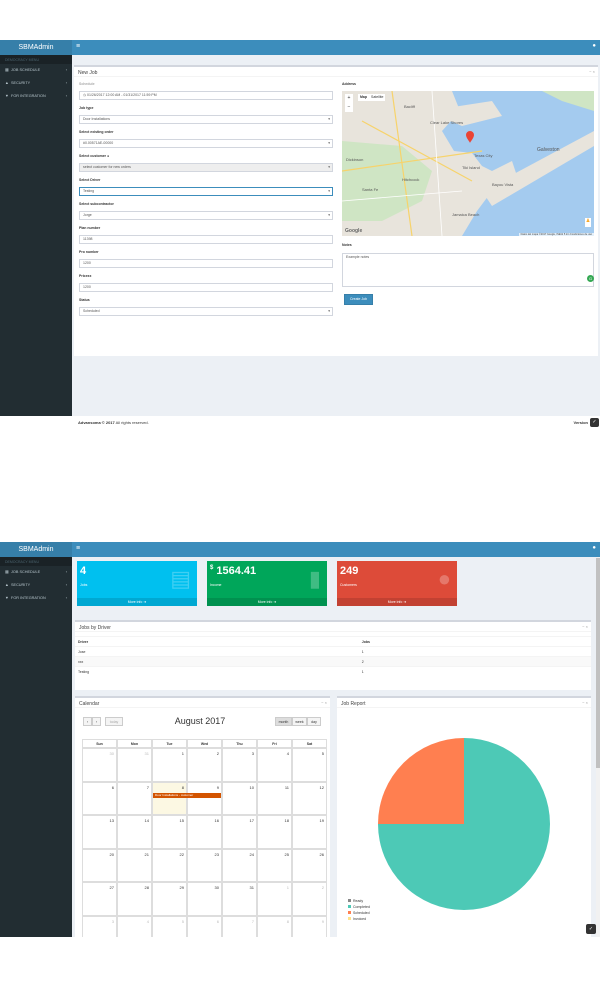 Image resolution: width=600 pixels, height=997 pixels. Describe the element at coordinates (134, 743) in the screenshot. I see `weekday-header: Mon` at that location.